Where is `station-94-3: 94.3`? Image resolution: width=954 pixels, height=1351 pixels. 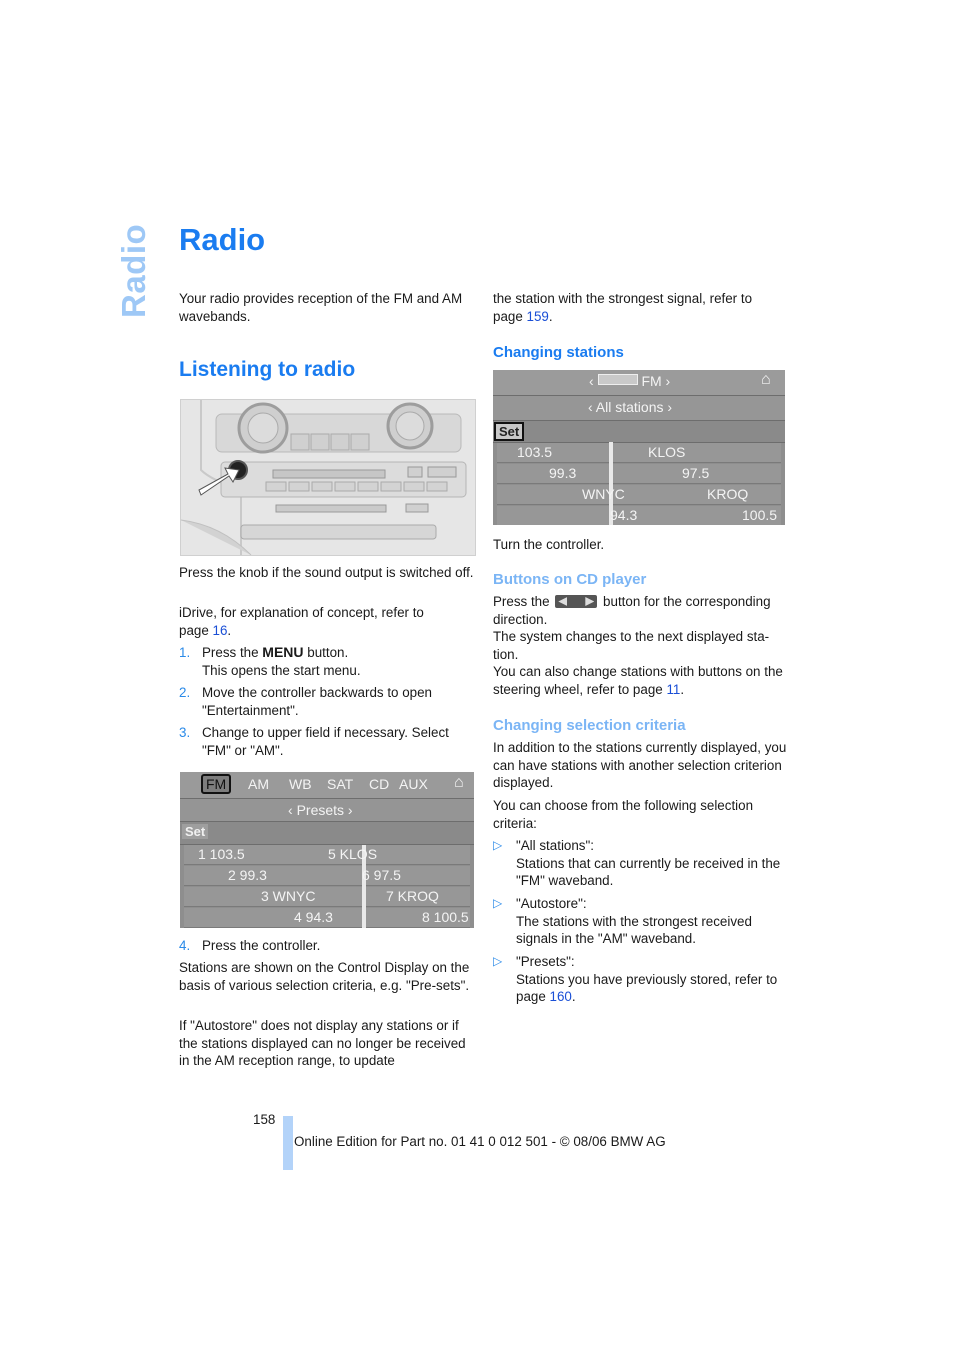 station-94-3: 94.3 is located at coordinates (624, 515).